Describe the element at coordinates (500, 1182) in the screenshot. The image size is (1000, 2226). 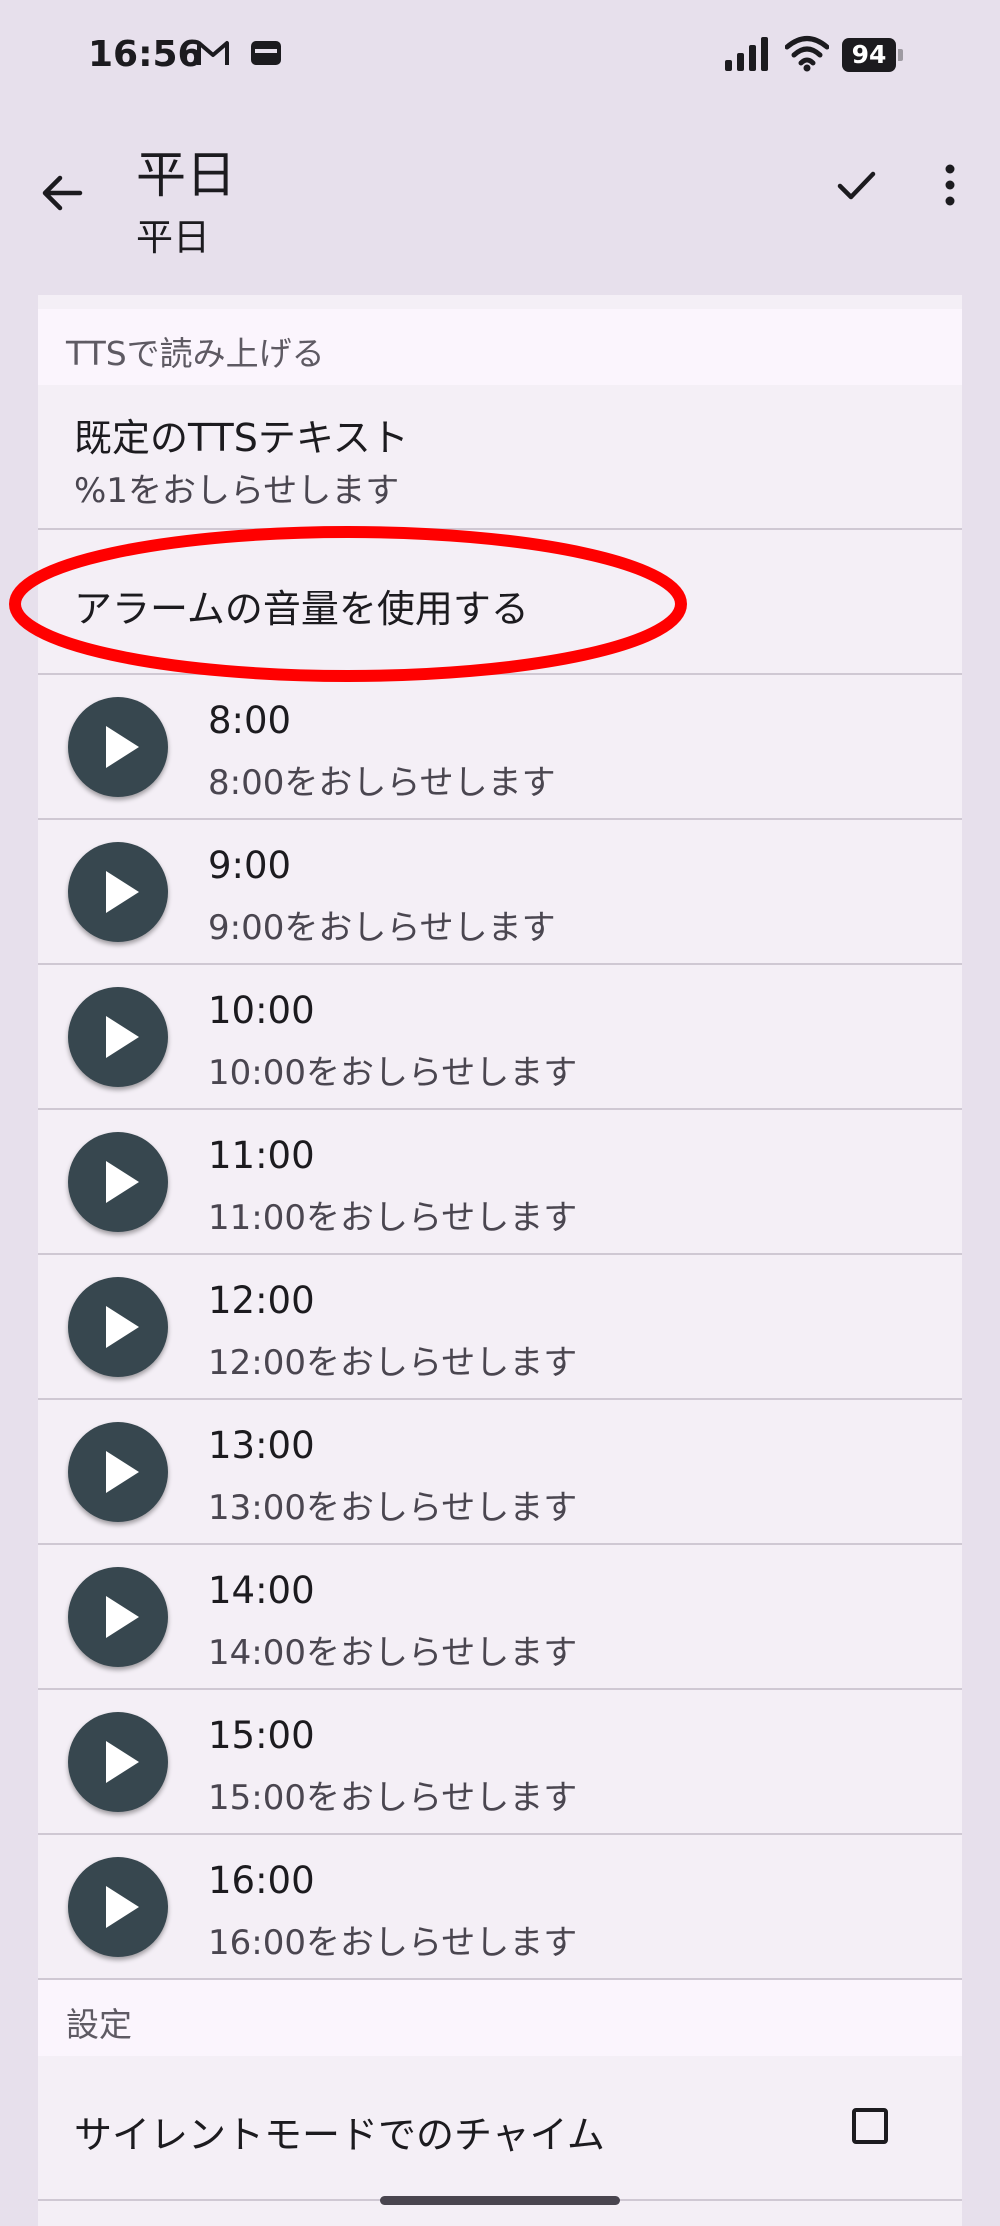
I see `chime-item: 11:00 11:00をおしらせします` at that location.